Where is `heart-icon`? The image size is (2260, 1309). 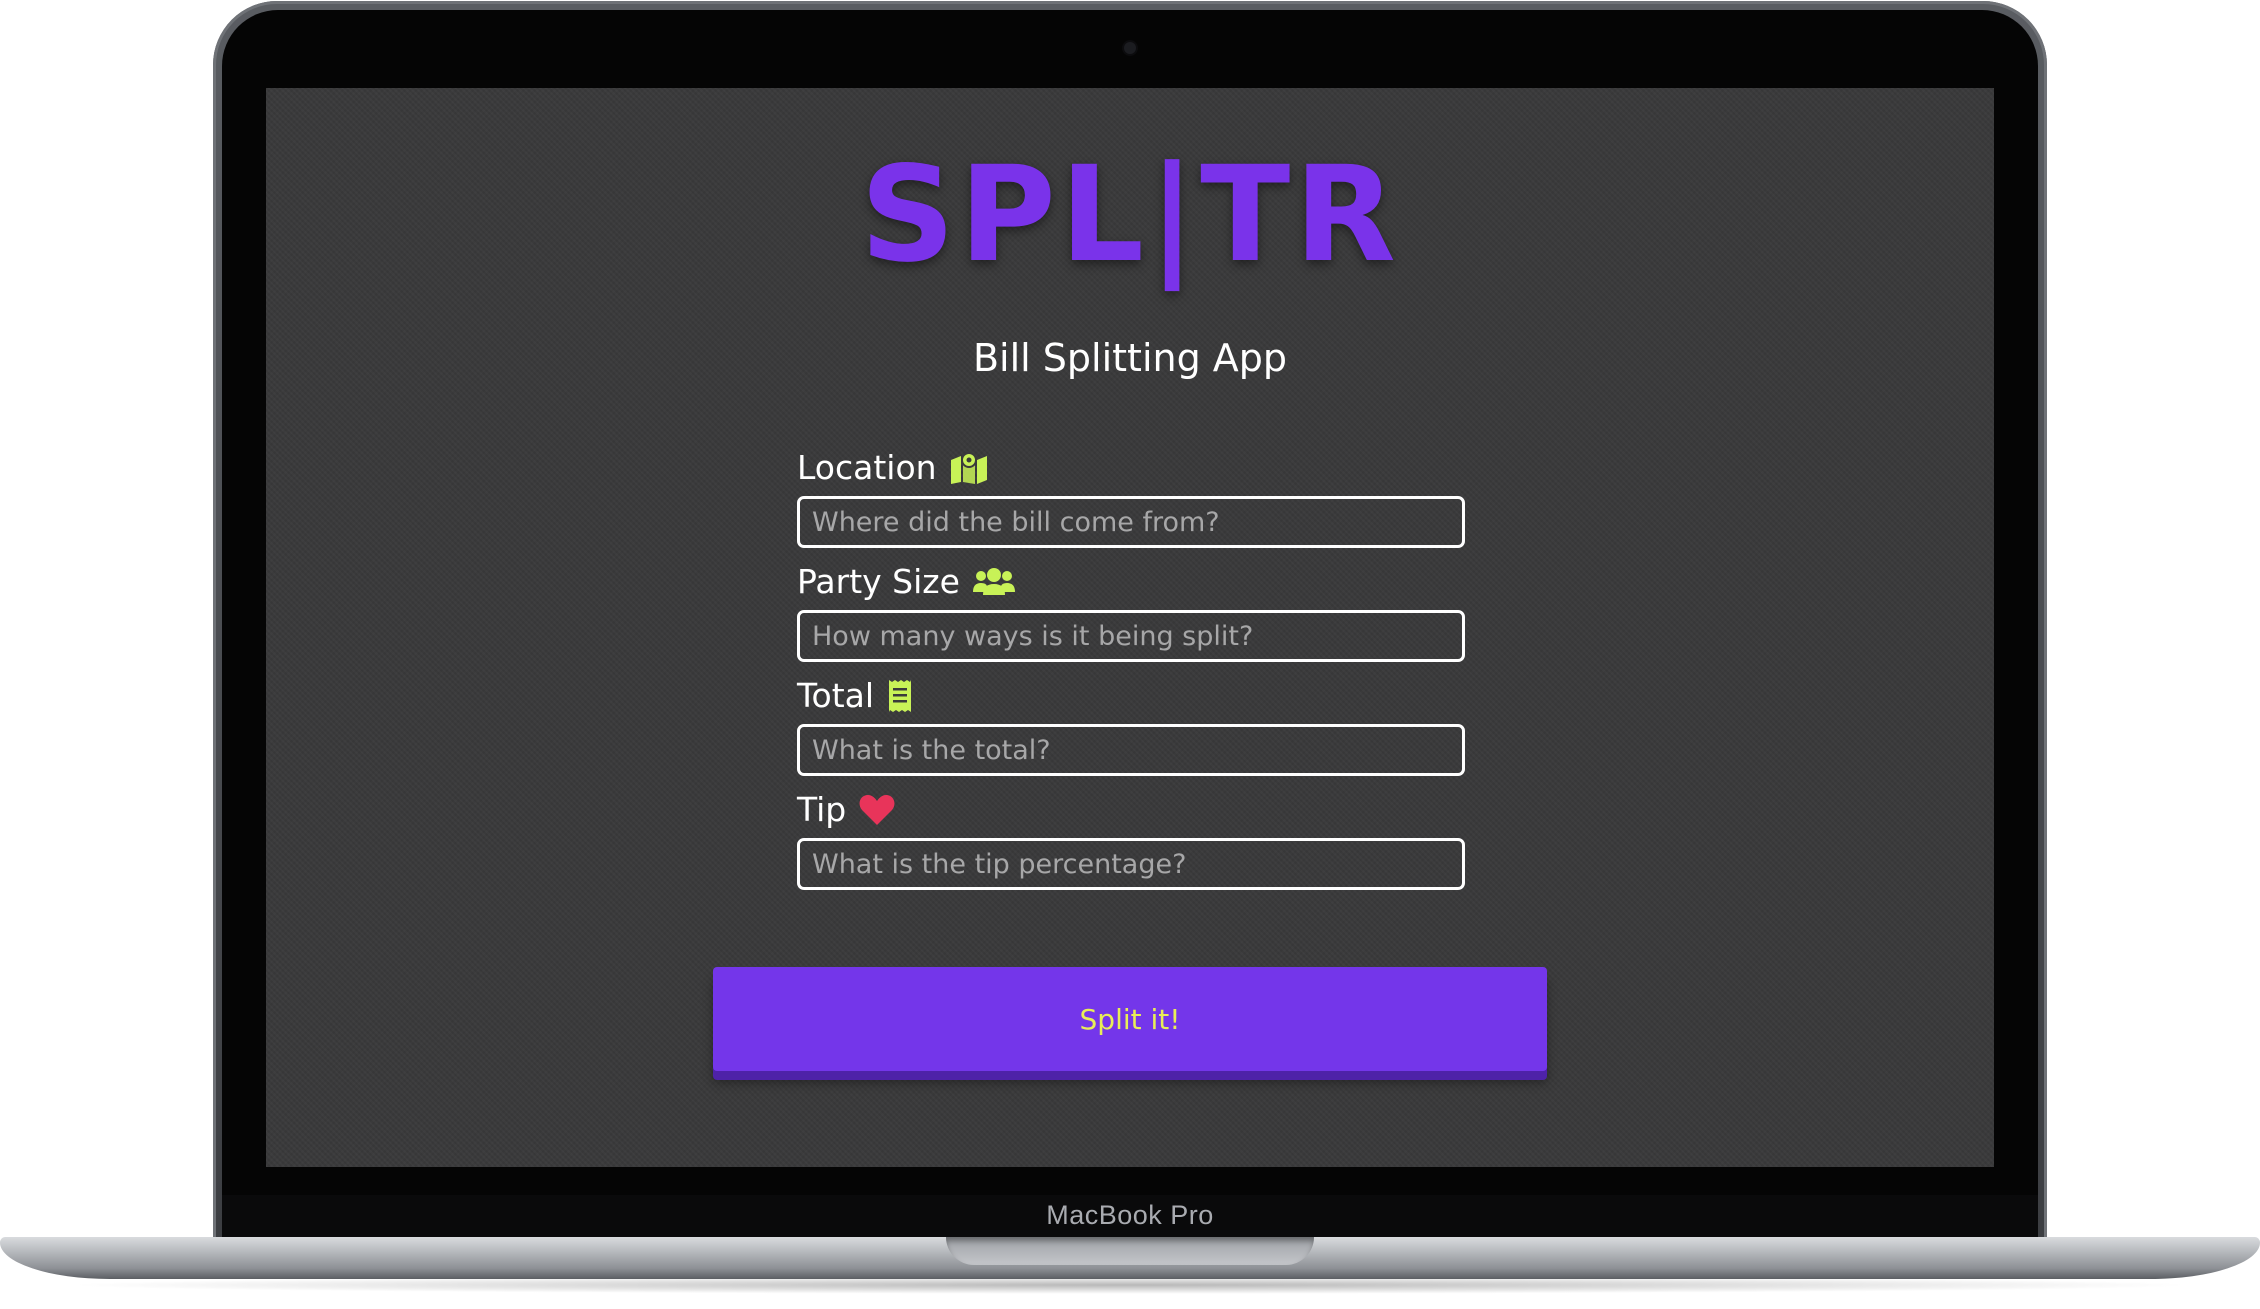 heart-icon is located at coordinates (877, 810).